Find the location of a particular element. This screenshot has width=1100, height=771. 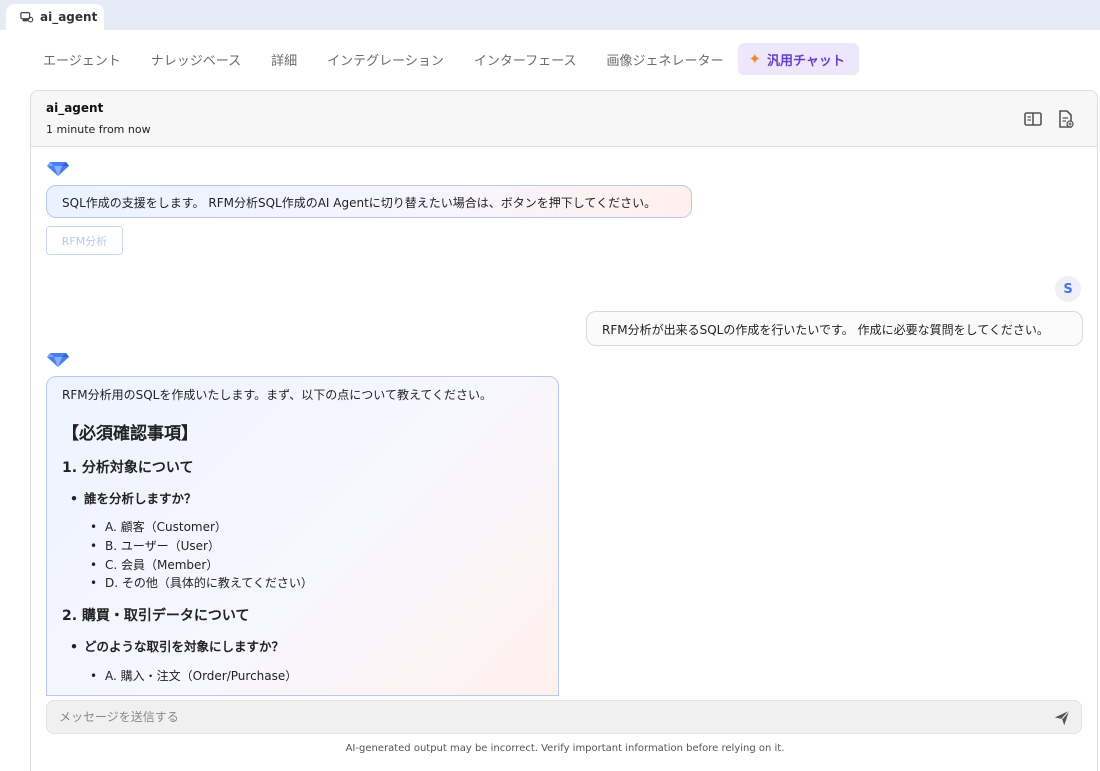

tab-image-generator: 画像ジェネレーター is located at coordinates (664, 59).